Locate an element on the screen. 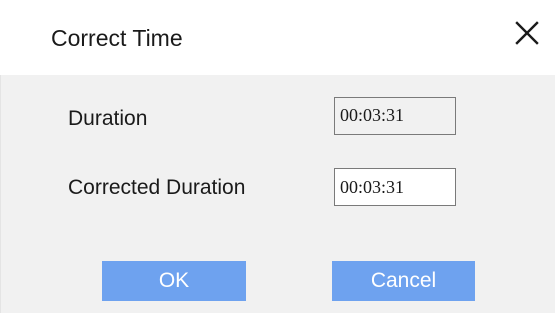 Image resolution: width=555 pixels, height=313 pixels. corrected-duration-label: Corrected Duration is located at coordinates (157, 187).